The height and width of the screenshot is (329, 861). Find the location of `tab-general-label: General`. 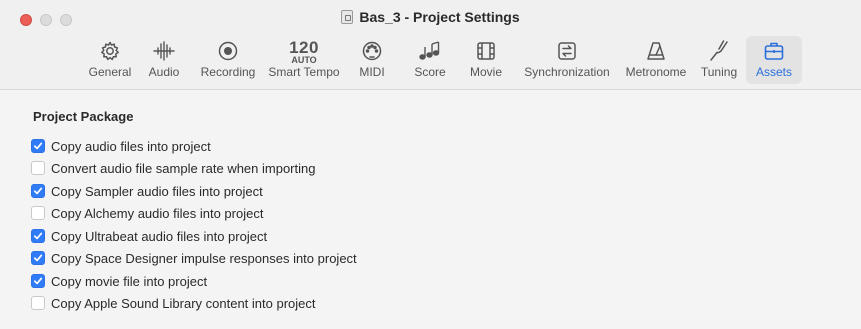

tab-general-label: General is located at coordinates (110, 72).